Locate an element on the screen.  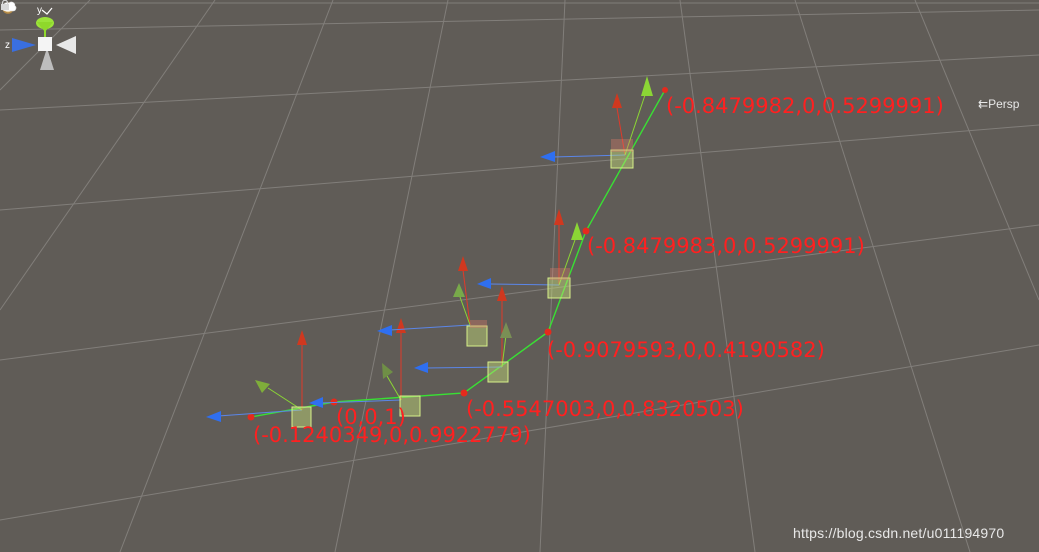
vector-label-2: (-0.8479983,0,0.5299991) is located at coordinates (726, 246).